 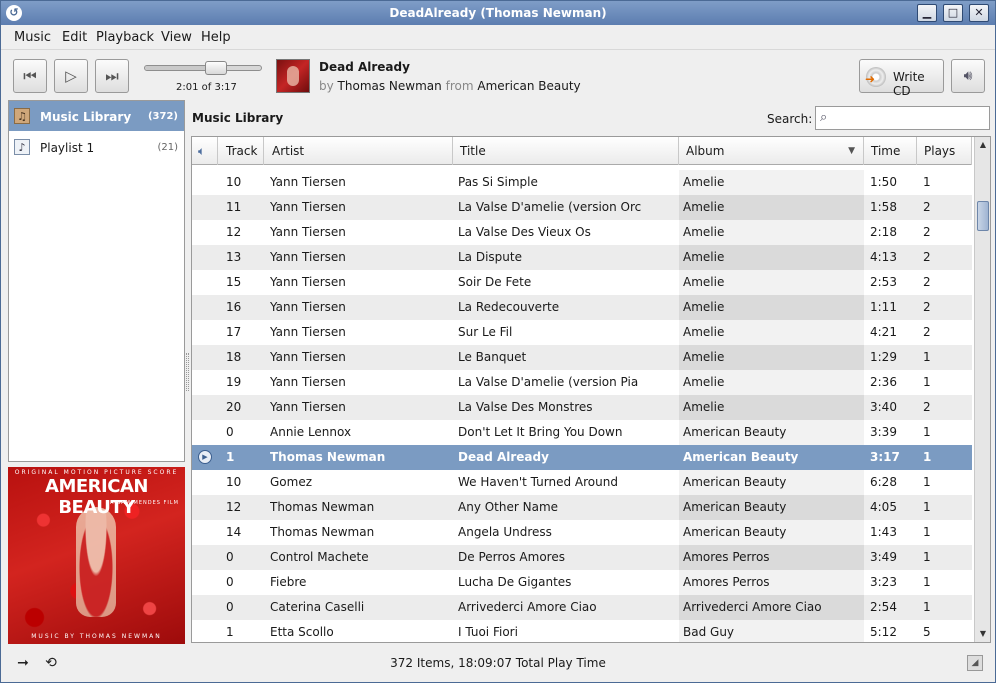 I want to click on sidebar-item-music-library: ♫ Music Library (372), so click(x=96, y=116).